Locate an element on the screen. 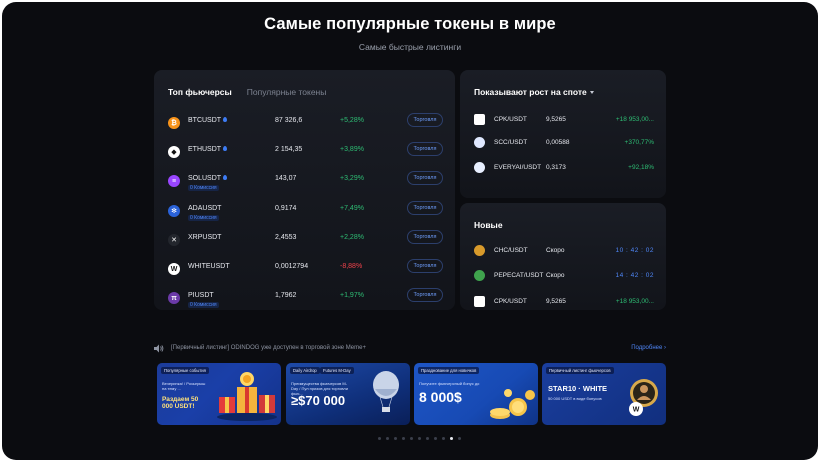 Image resolution: width=820 pixels, height=462 pixels. futures-price: 2,4553 is located at coordinates (286, 237).